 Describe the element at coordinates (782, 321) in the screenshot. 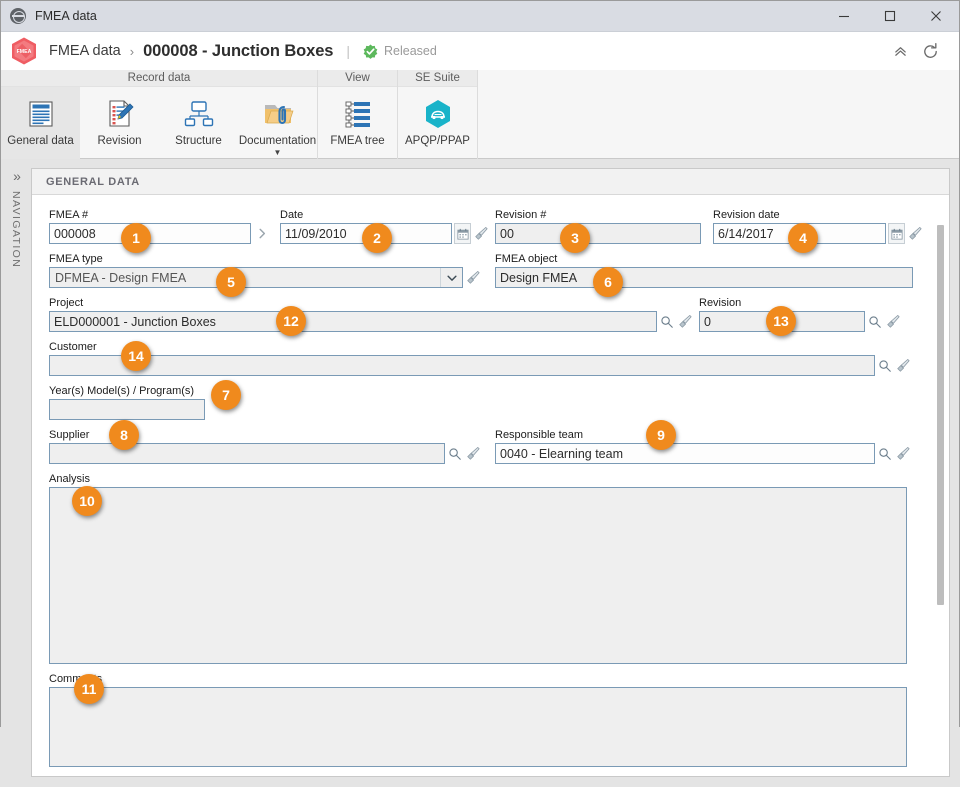

I see `revision-input: 0` at that location.